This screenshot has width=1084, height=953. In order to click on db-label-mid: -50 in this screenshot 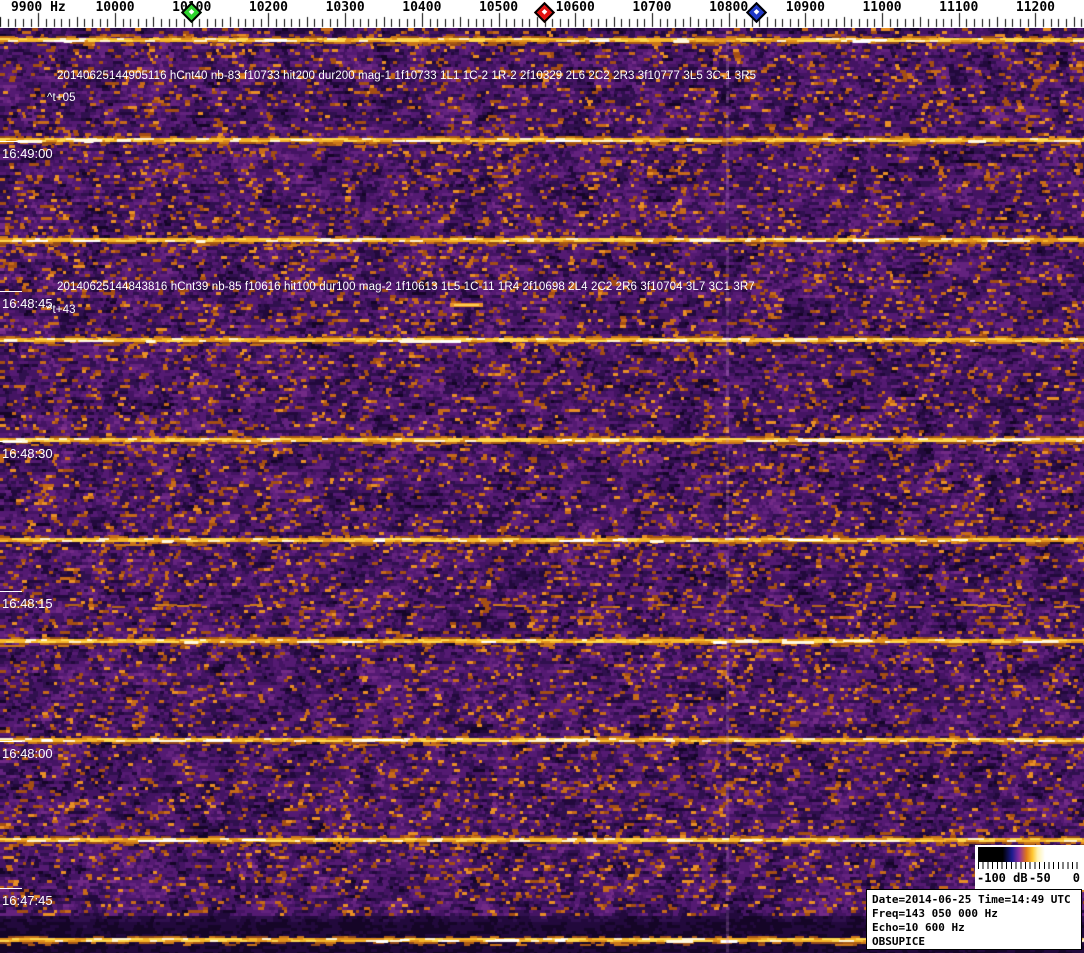, I will do `click(1040, 878)`.